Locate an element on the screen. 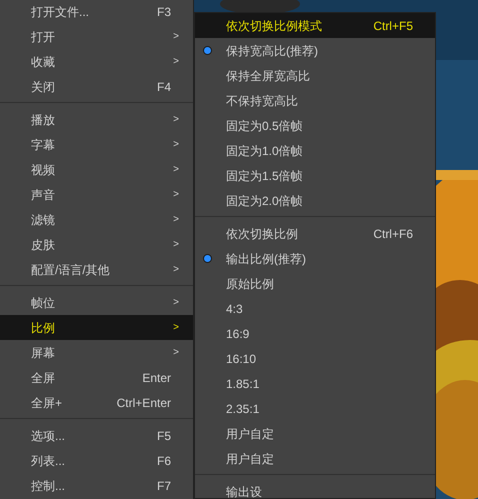  menu-item: 原始比例 is located at coordinates (315, 283).